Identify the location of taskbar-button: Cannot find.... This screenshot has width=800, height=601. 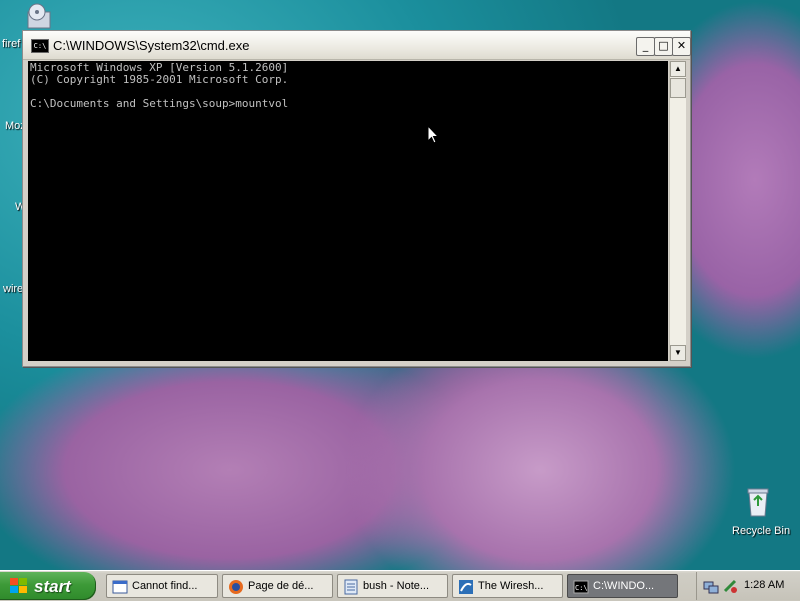
(162, 586).